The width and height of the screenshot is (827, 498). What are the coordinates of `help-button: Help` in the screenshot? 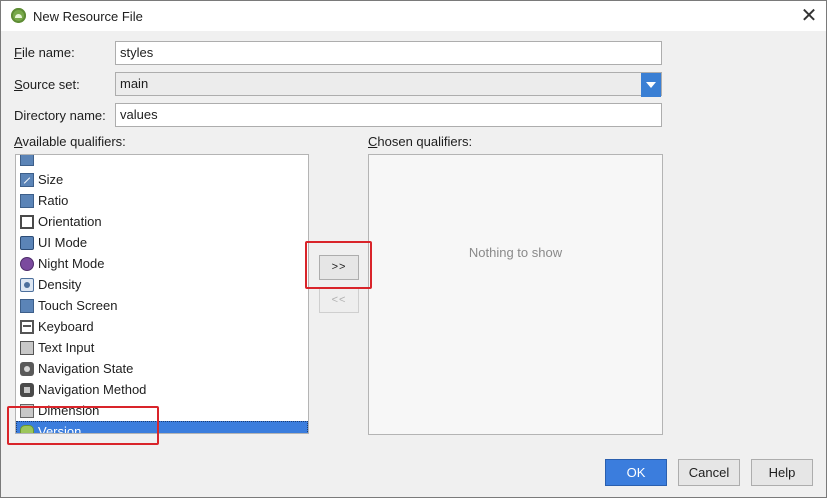 It's located at (782, 472).